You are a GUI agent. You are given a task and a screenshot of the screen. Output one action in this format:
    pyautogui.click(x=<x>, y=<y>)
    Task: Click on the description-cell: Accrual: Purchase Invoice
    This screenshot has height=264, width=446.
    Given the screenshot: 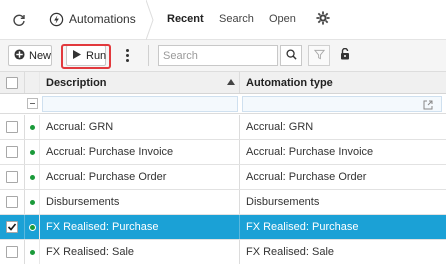 What is the action you would take?
    pyautogui.click(x=140, y=152)
    